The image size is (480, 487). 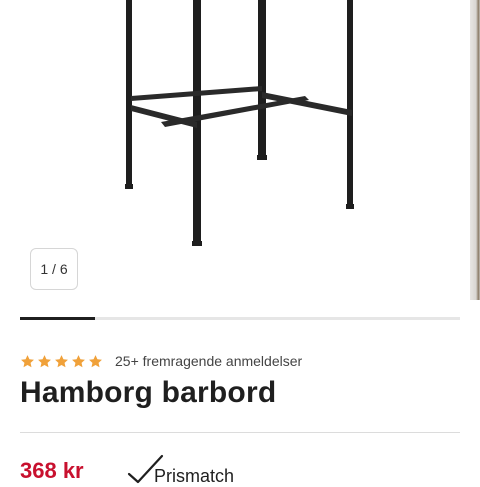 What do you see at coordinates (148, 392) in the screenshot?
I see `product-title: Hamborg barbord` at bounding box center [148, 392].